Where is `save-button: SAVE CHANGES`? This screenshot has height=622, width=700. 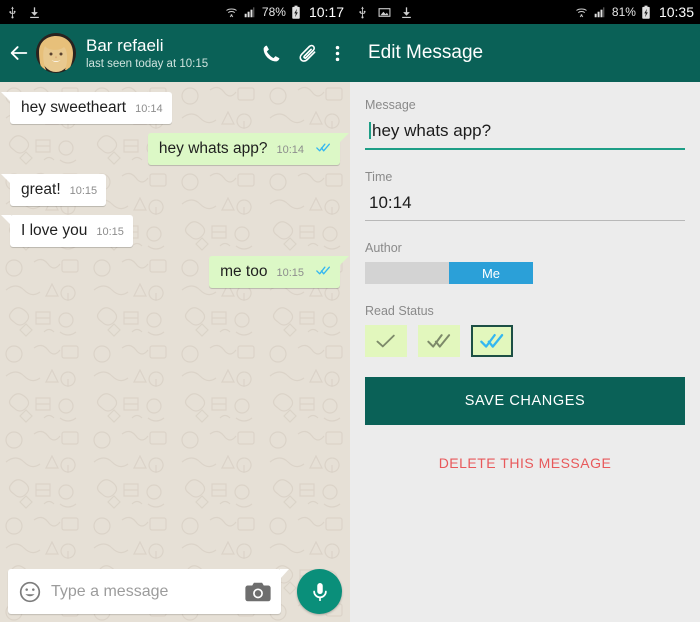 save-button: SAVE CHANGES is located at coordinates (525, 401).